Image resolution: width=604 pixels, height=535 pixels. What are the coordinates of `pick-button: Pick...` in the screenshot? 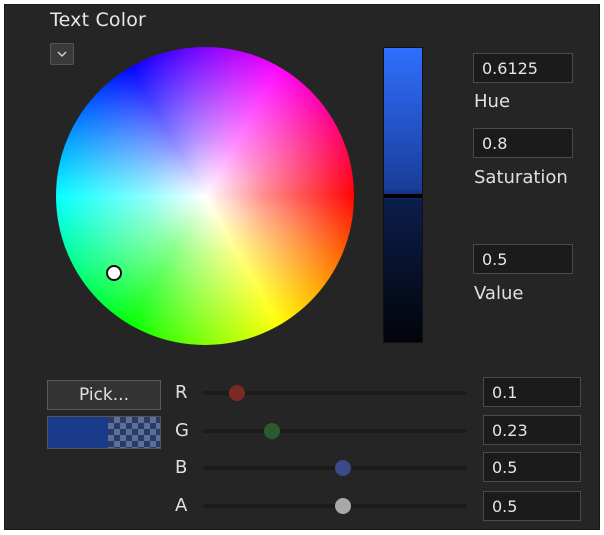 It's located at (104, 395).